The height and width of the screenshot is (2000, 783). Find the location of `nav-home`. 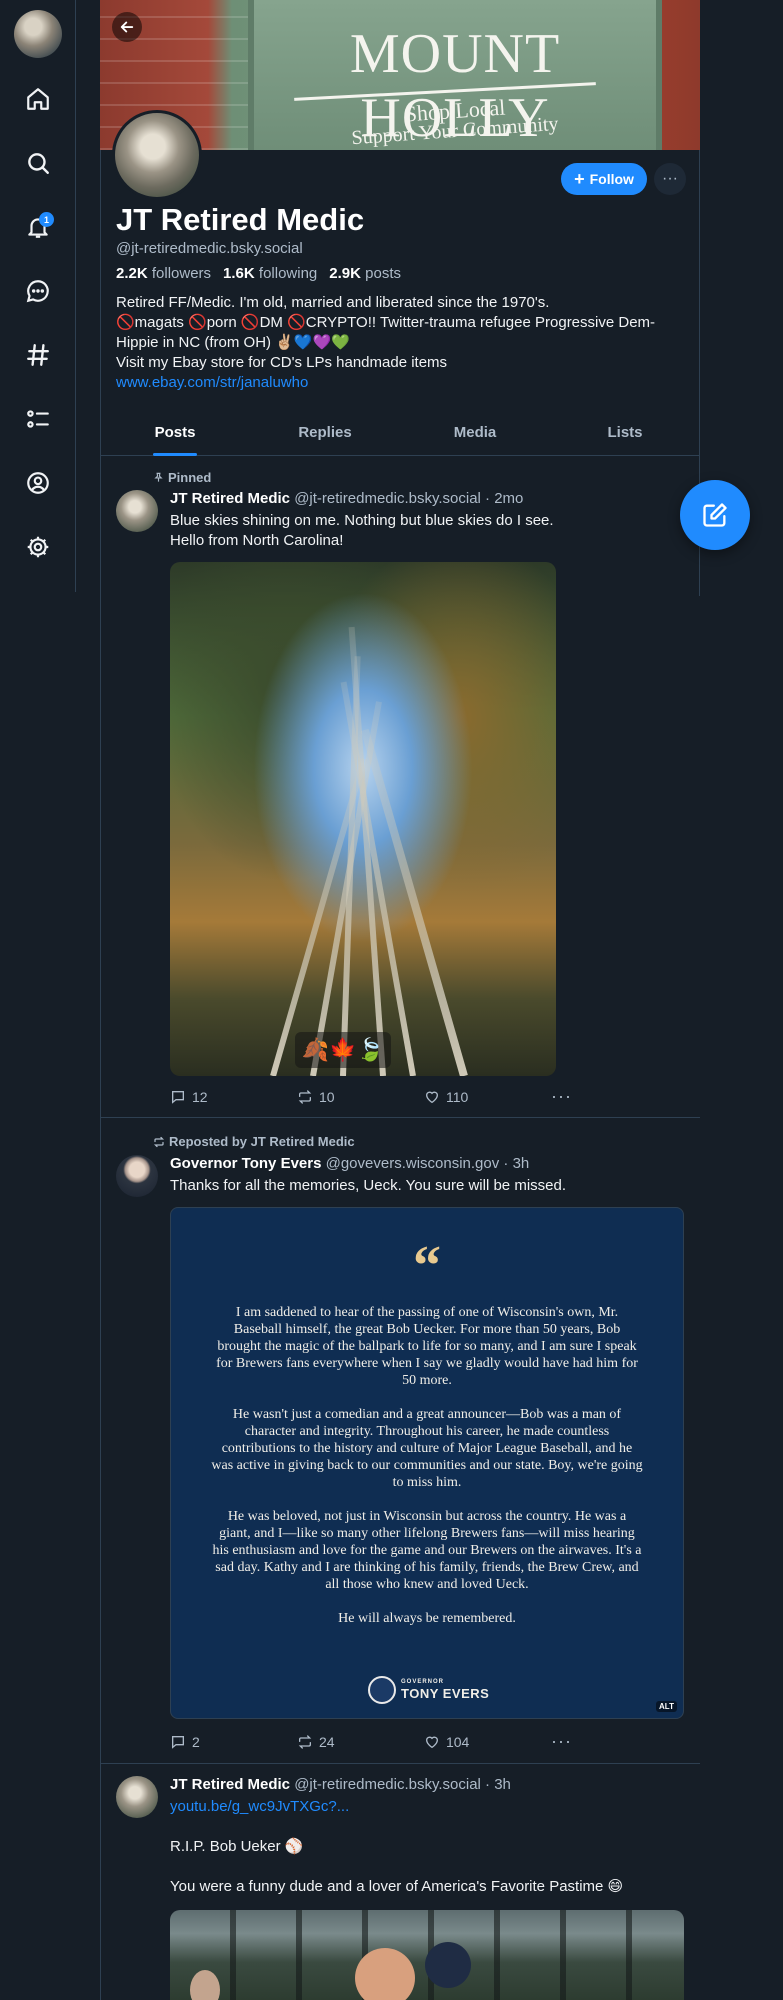

nav-home is located at coordinates (38, 99).